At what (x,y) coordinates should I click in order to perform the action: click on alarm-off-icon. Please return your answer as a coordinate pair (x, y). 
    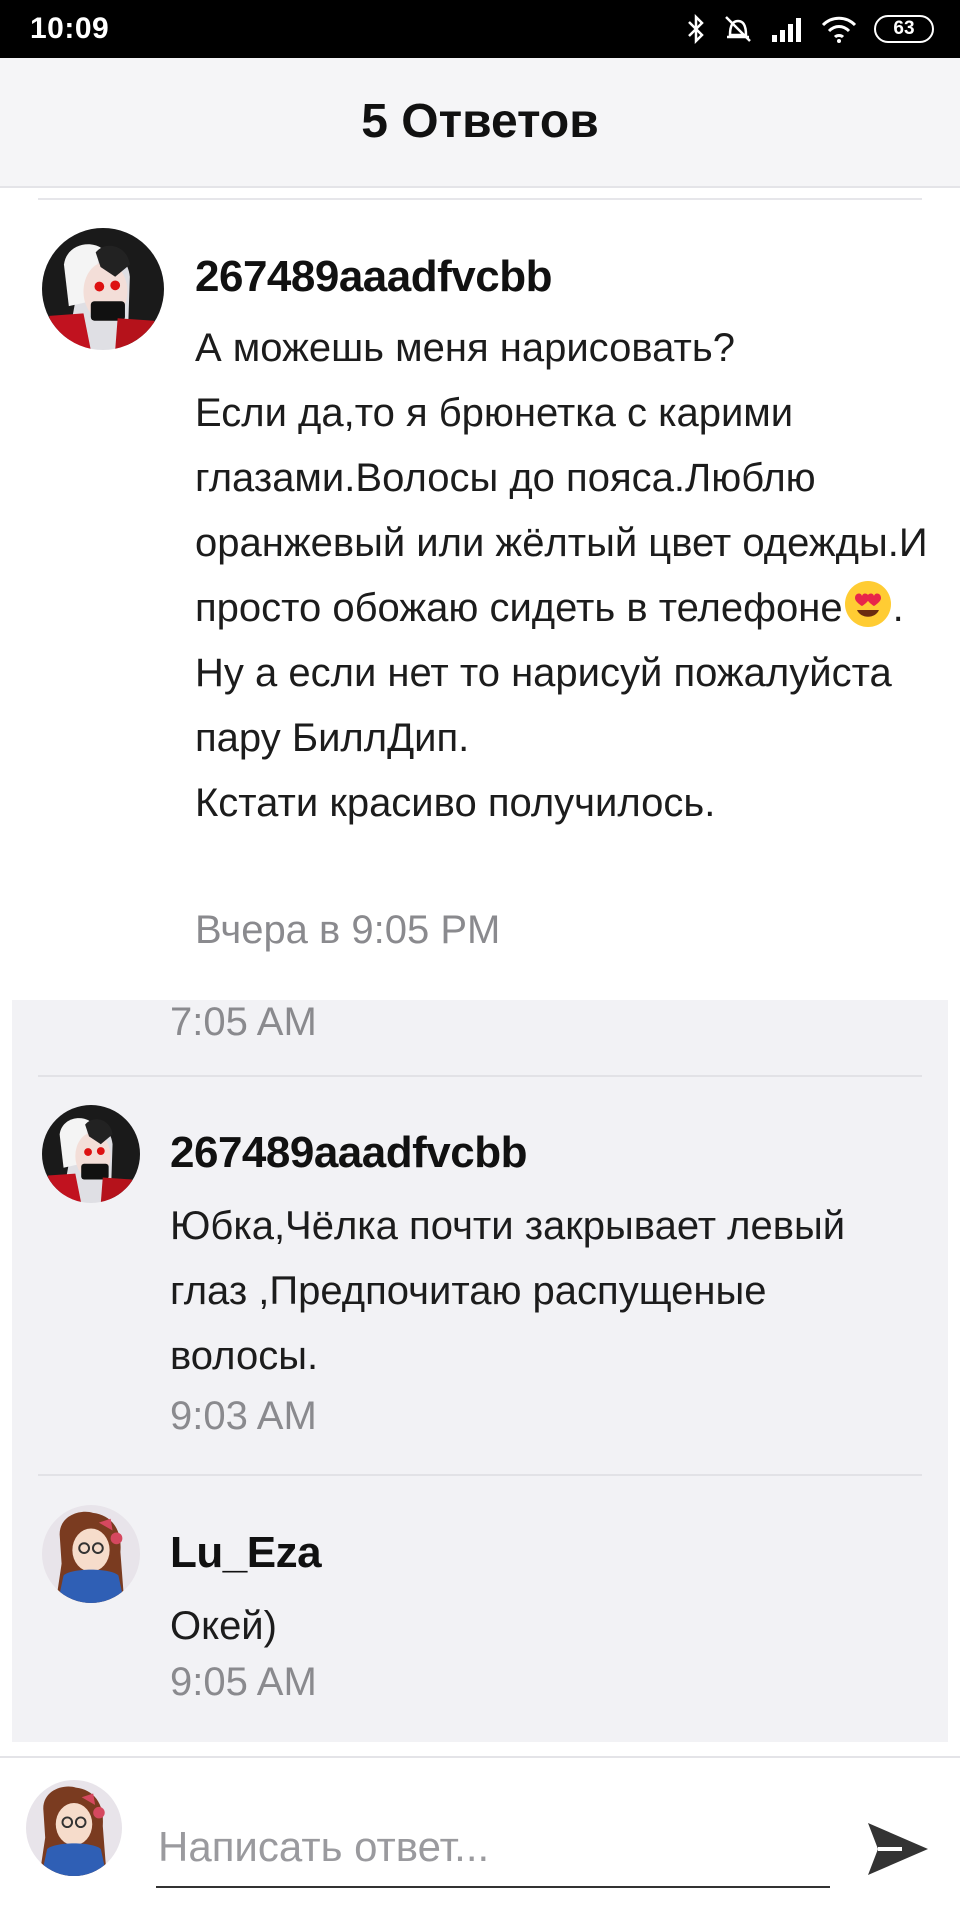
    Looking at the image, I should click on (738, 29).